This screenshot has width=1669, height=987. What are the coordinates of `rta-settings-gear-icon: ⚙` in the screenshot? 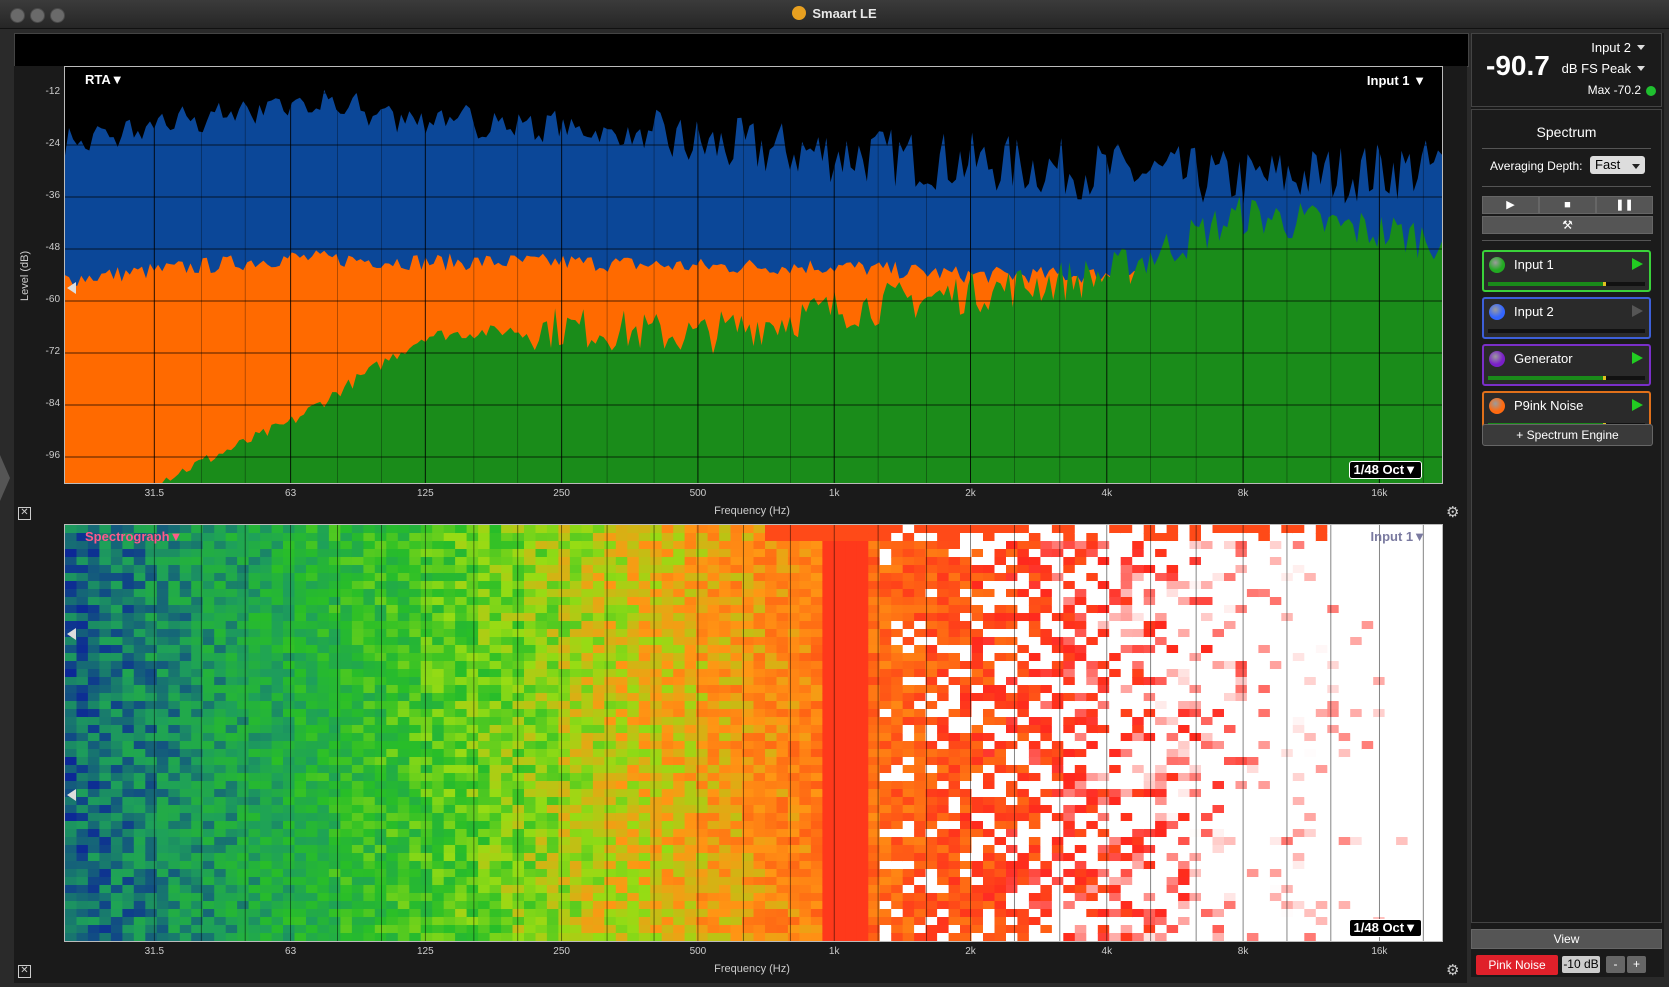 It's located at (1452, 512).